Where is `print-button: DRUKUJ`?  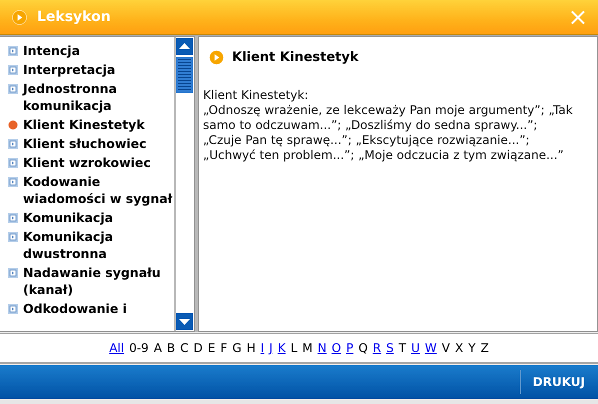 print-button: DRUKUJ is located at coordinates (559, 382).